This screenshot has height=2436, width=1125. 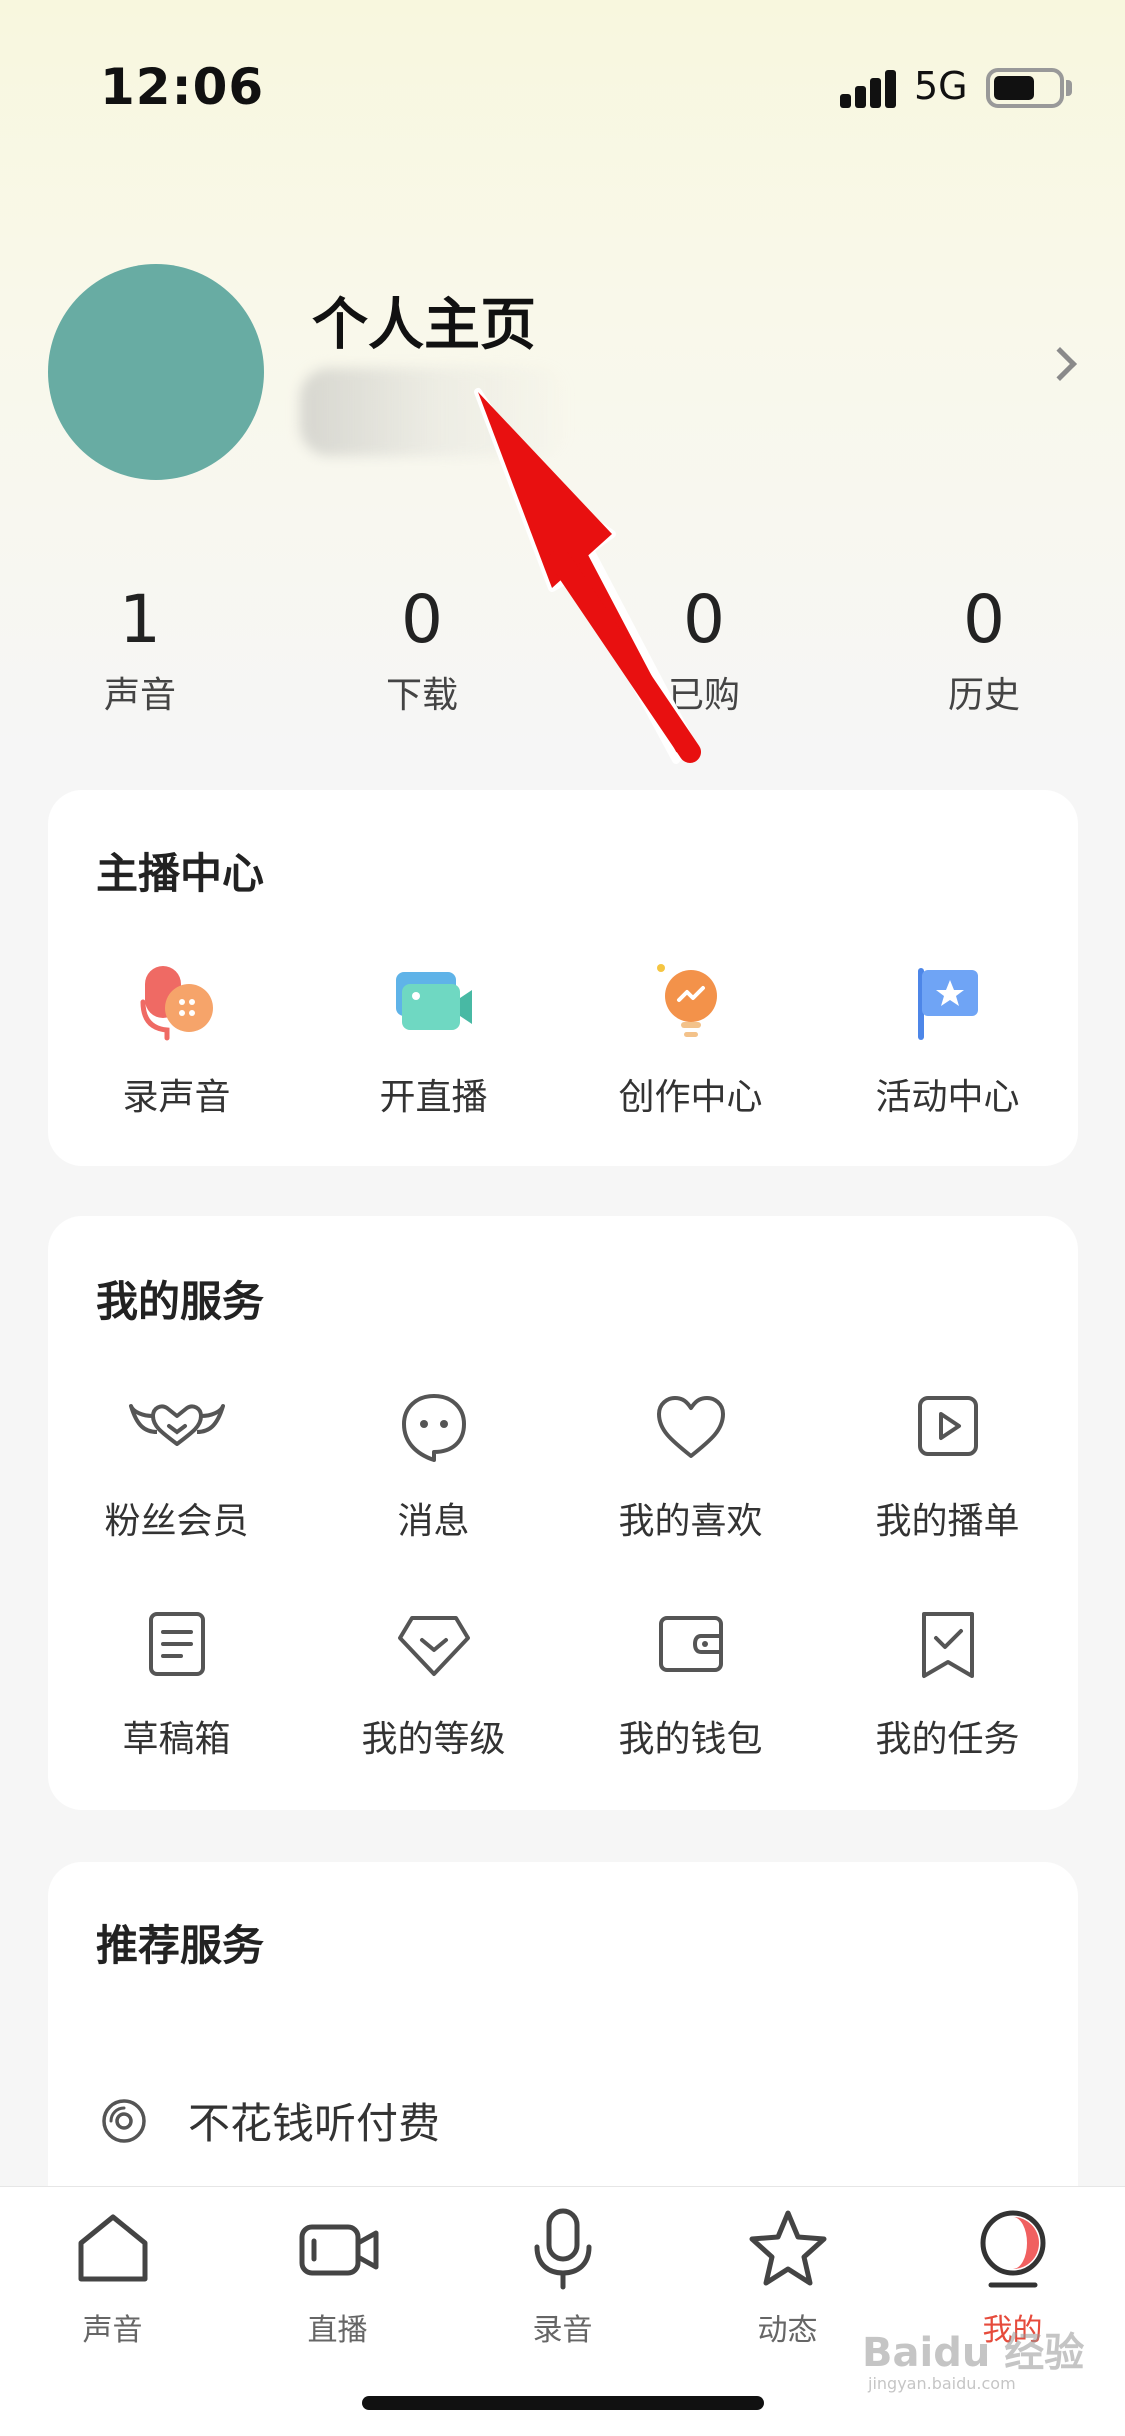 I want to click on tab-live: 直播, so click(x=337, y=2278).